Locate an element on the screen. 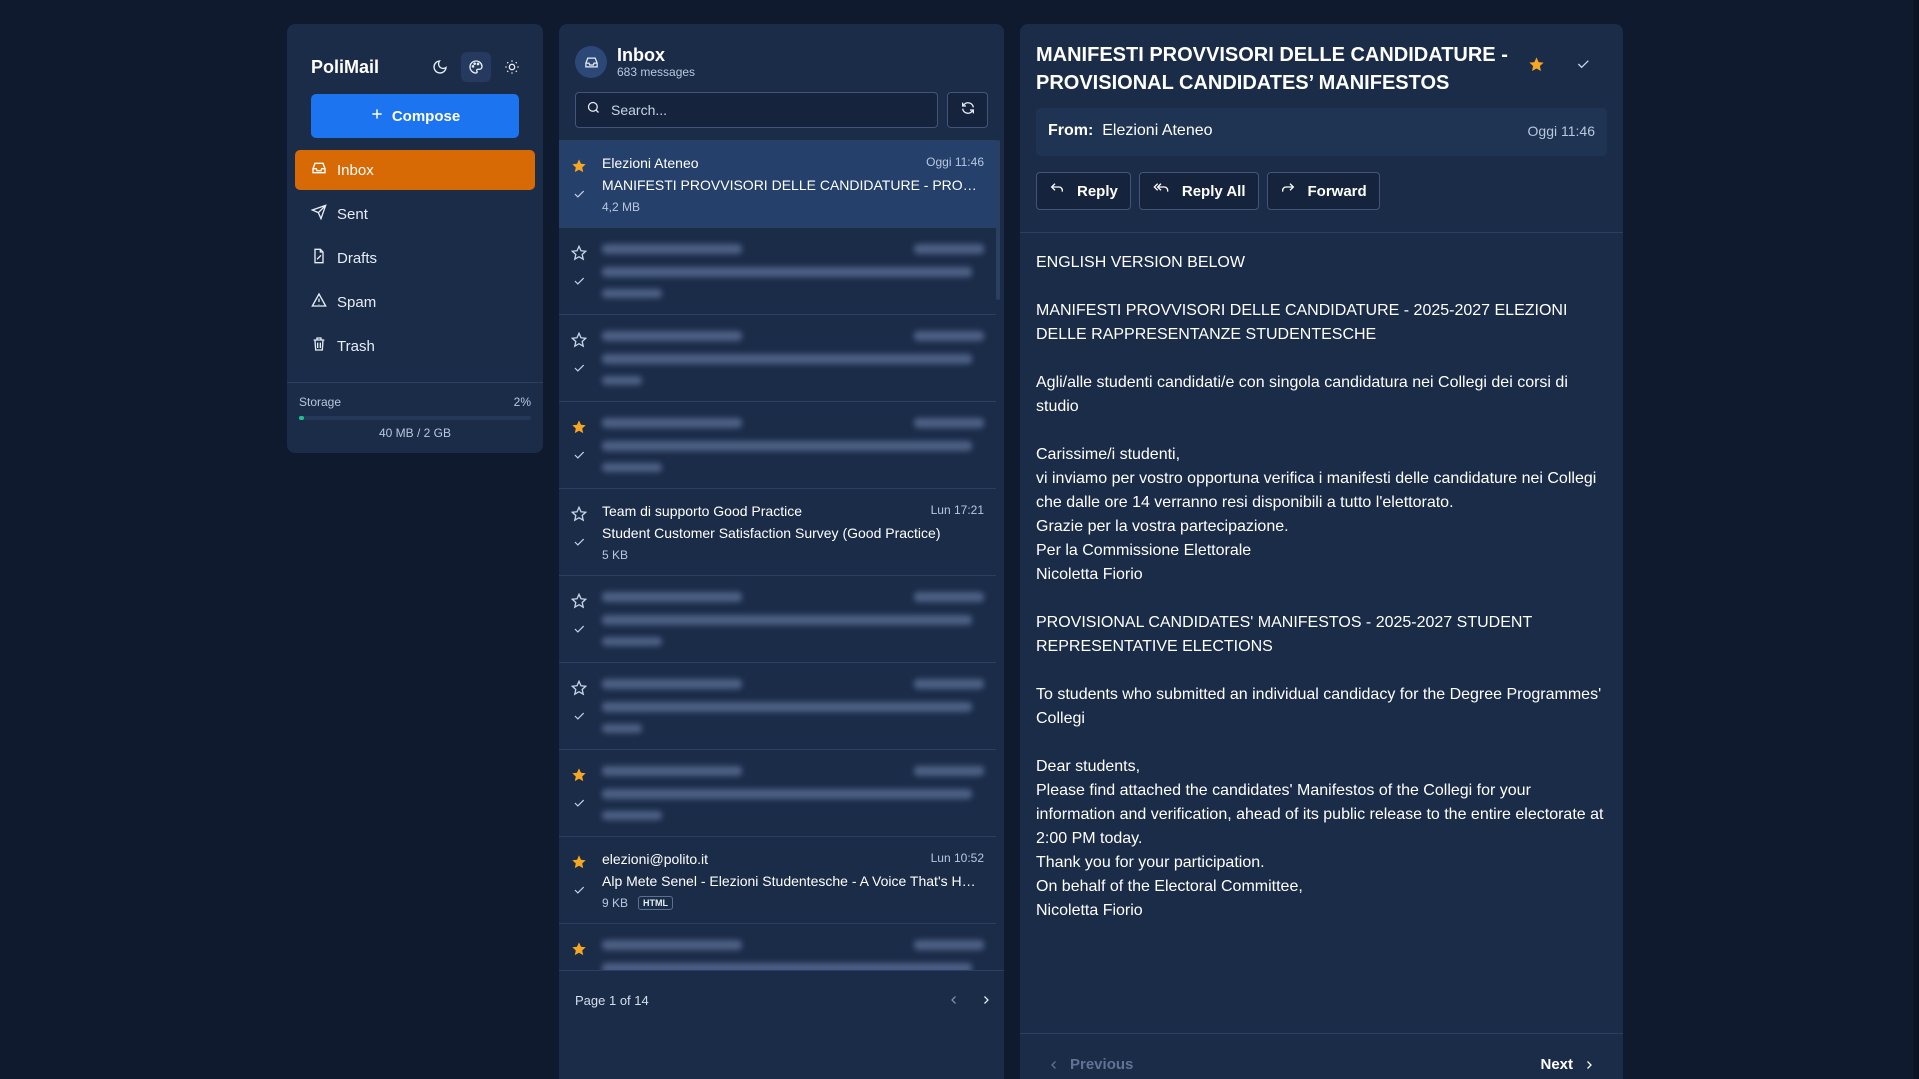  compose-button: Compose is located at coordinates (415, 116).